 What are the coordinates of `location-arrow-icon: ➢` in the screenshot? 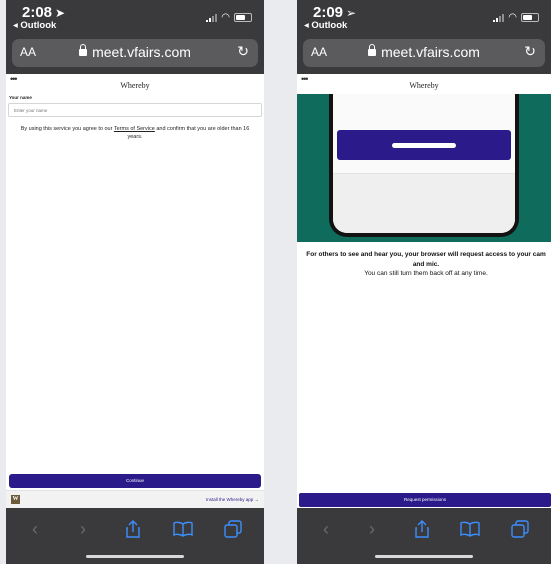 It's located at (351, 13).